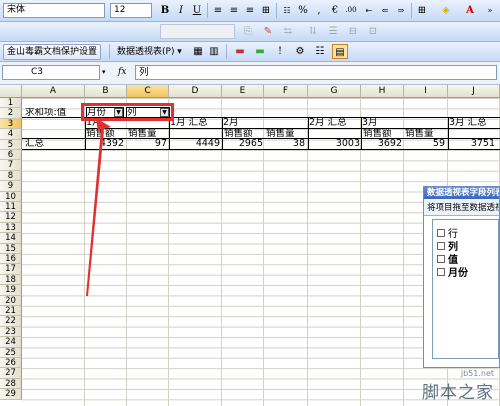  What do you see at coordinates (461, 193) in the screenshot?
I see `field-list-title: 数据透视表字段列表` at bounding box center [461, 193].